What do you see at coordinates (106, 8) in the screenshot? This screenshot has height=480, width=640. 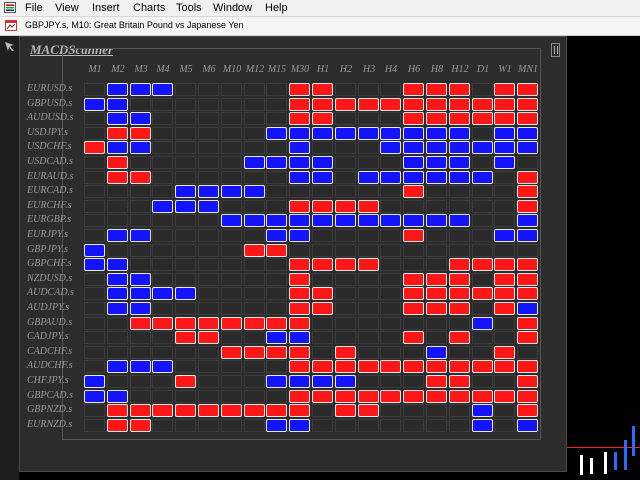 I see `menu-insert: Insert` at bounding box center [106, 8].